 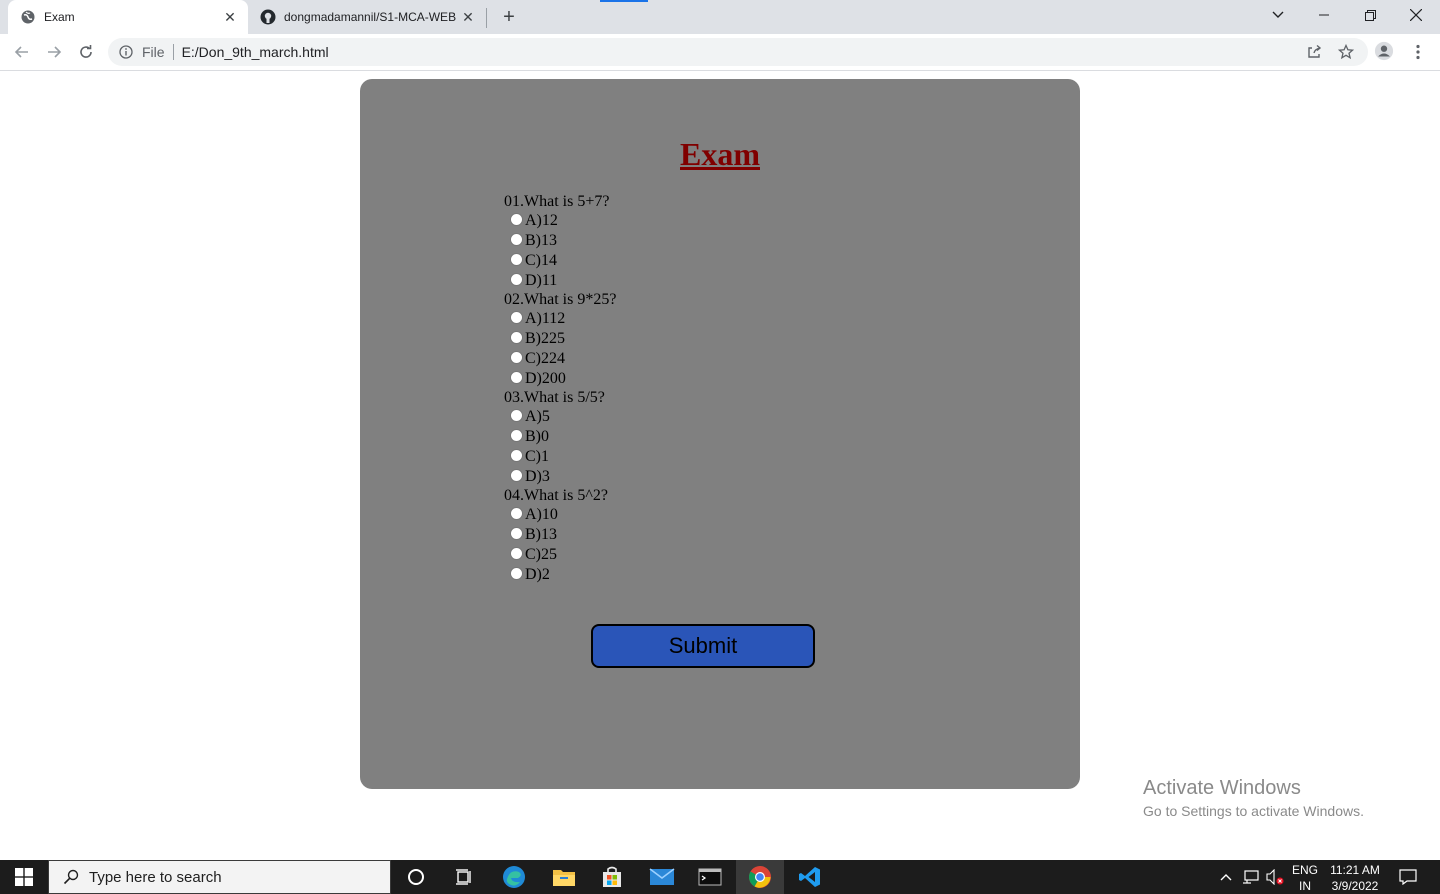 What do you see at coordinates (662, 877) in the screenshot?
I see `mail-button` at bounding box center [662, 877].